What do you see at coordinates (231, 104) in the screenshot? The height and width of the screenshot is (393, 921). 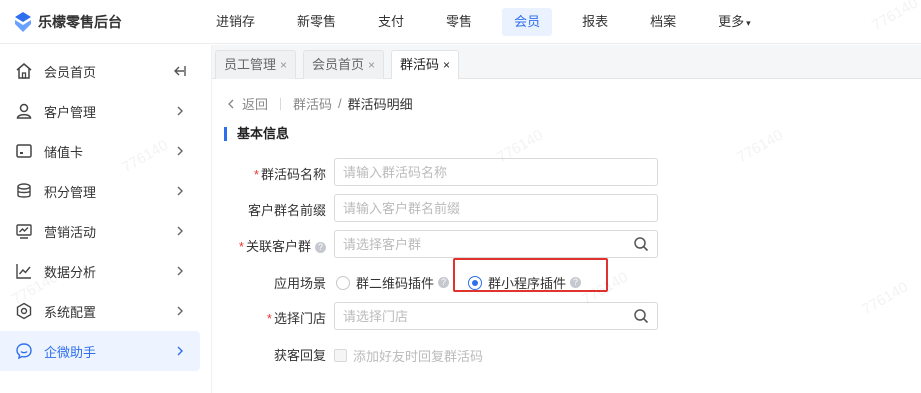 I see `chevron-left-icon` at bounding box center [231, 104].